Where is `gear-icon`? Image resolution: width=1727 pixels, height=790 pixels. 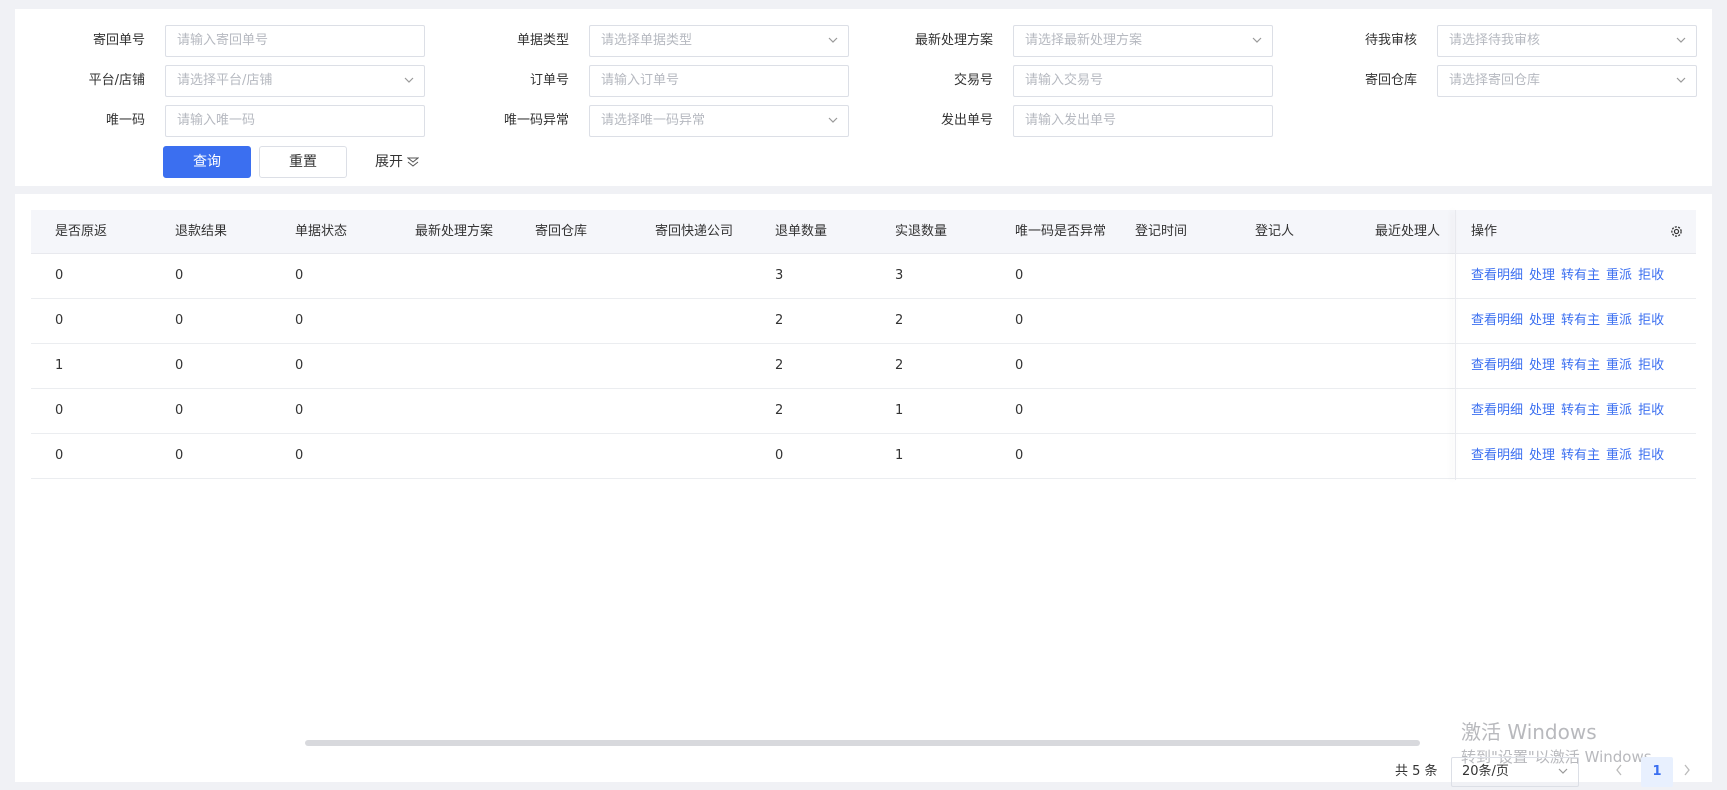 gear-icon is located at coordinates (1676, 231).